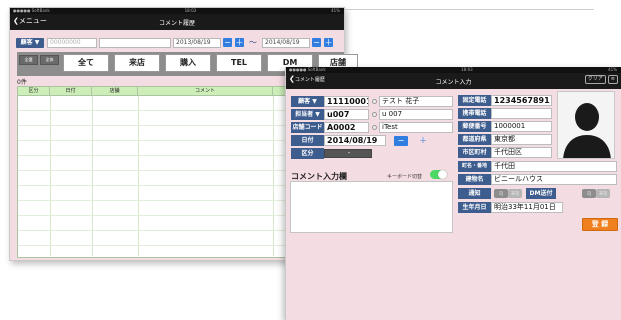 This screenshot has width=621, height=320. Describe the element at coordinates (554, 166) in the screenshot. I see `street-field: 千代田` at that location.